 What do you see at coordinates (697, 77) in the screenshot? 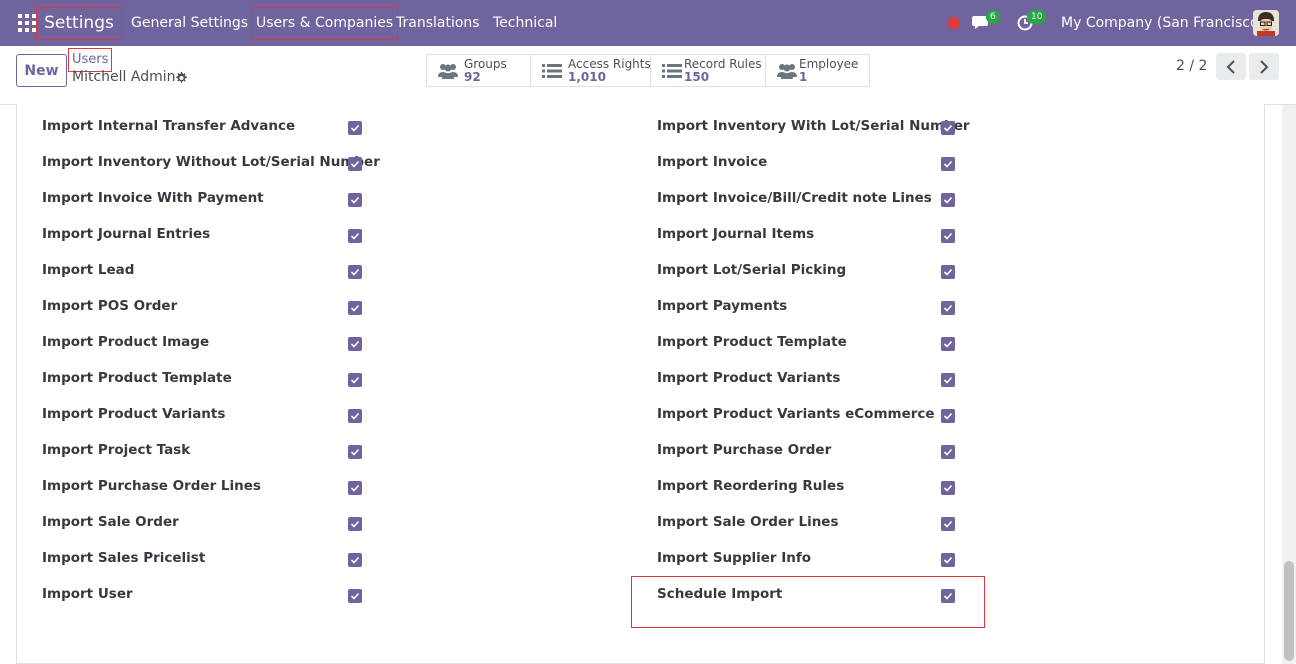
I see `smart-button-value: 150` at bounding box center [697, 77].